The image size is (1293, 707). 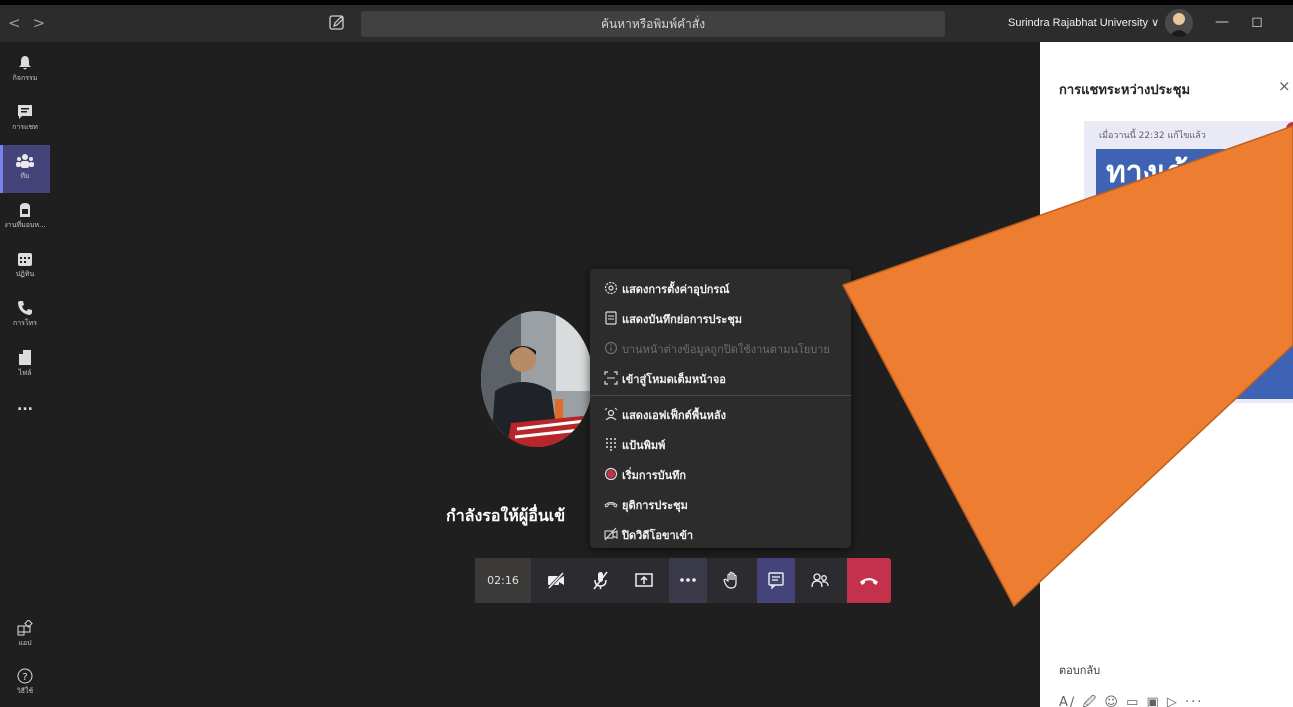 I want to click on waiting-message: กำลังรอให้ผู้อื่นเข้, so click(x=506, y=515).